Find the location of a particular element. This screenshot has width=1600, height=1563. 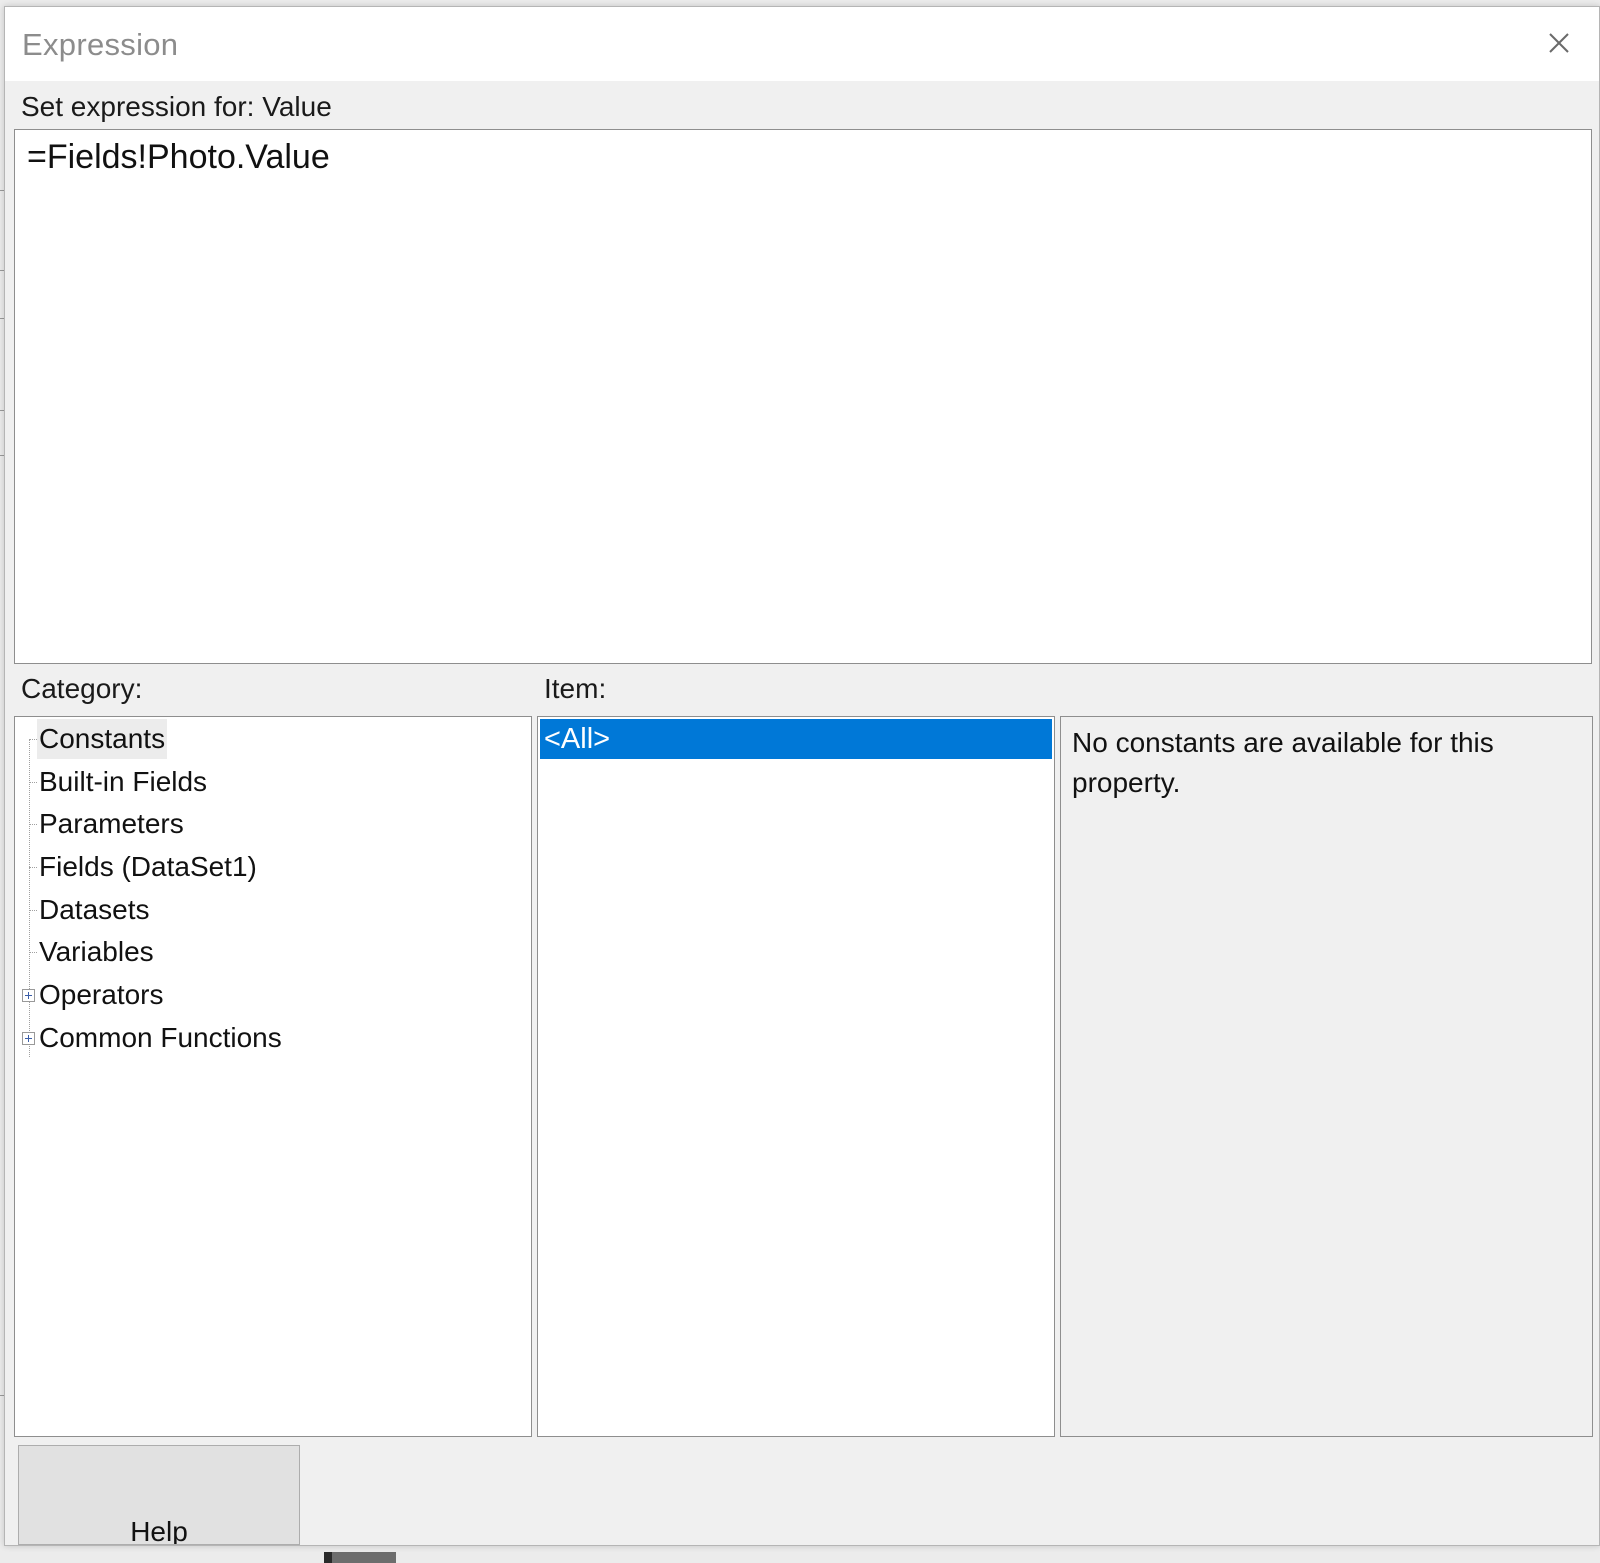

expression-text: =Fields!Photo.Value is located at coordinates (178, 157).